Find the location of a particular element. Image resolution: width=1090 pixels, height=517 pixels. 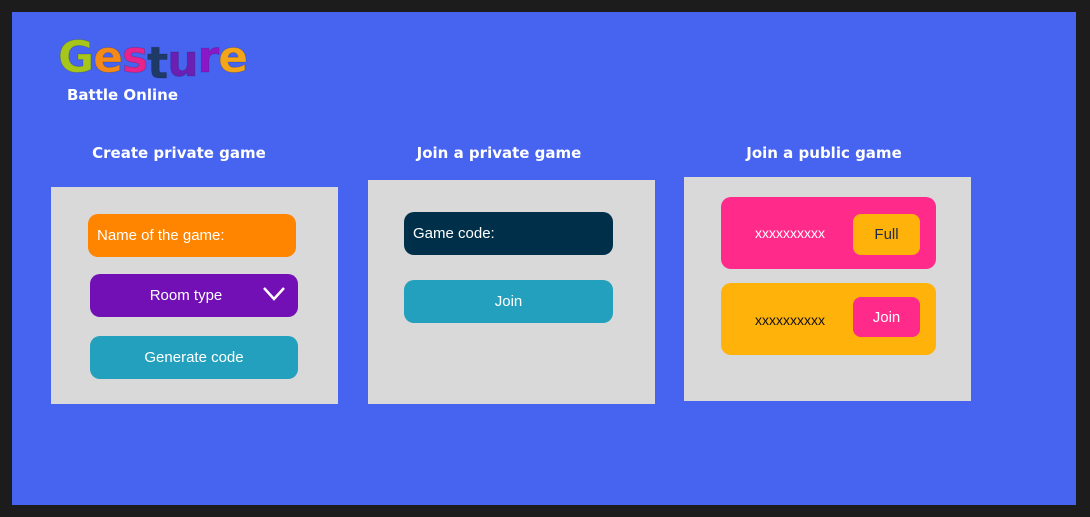

public-game-row: xxxxxxxxxx Full is located at coordinates (828, 233).